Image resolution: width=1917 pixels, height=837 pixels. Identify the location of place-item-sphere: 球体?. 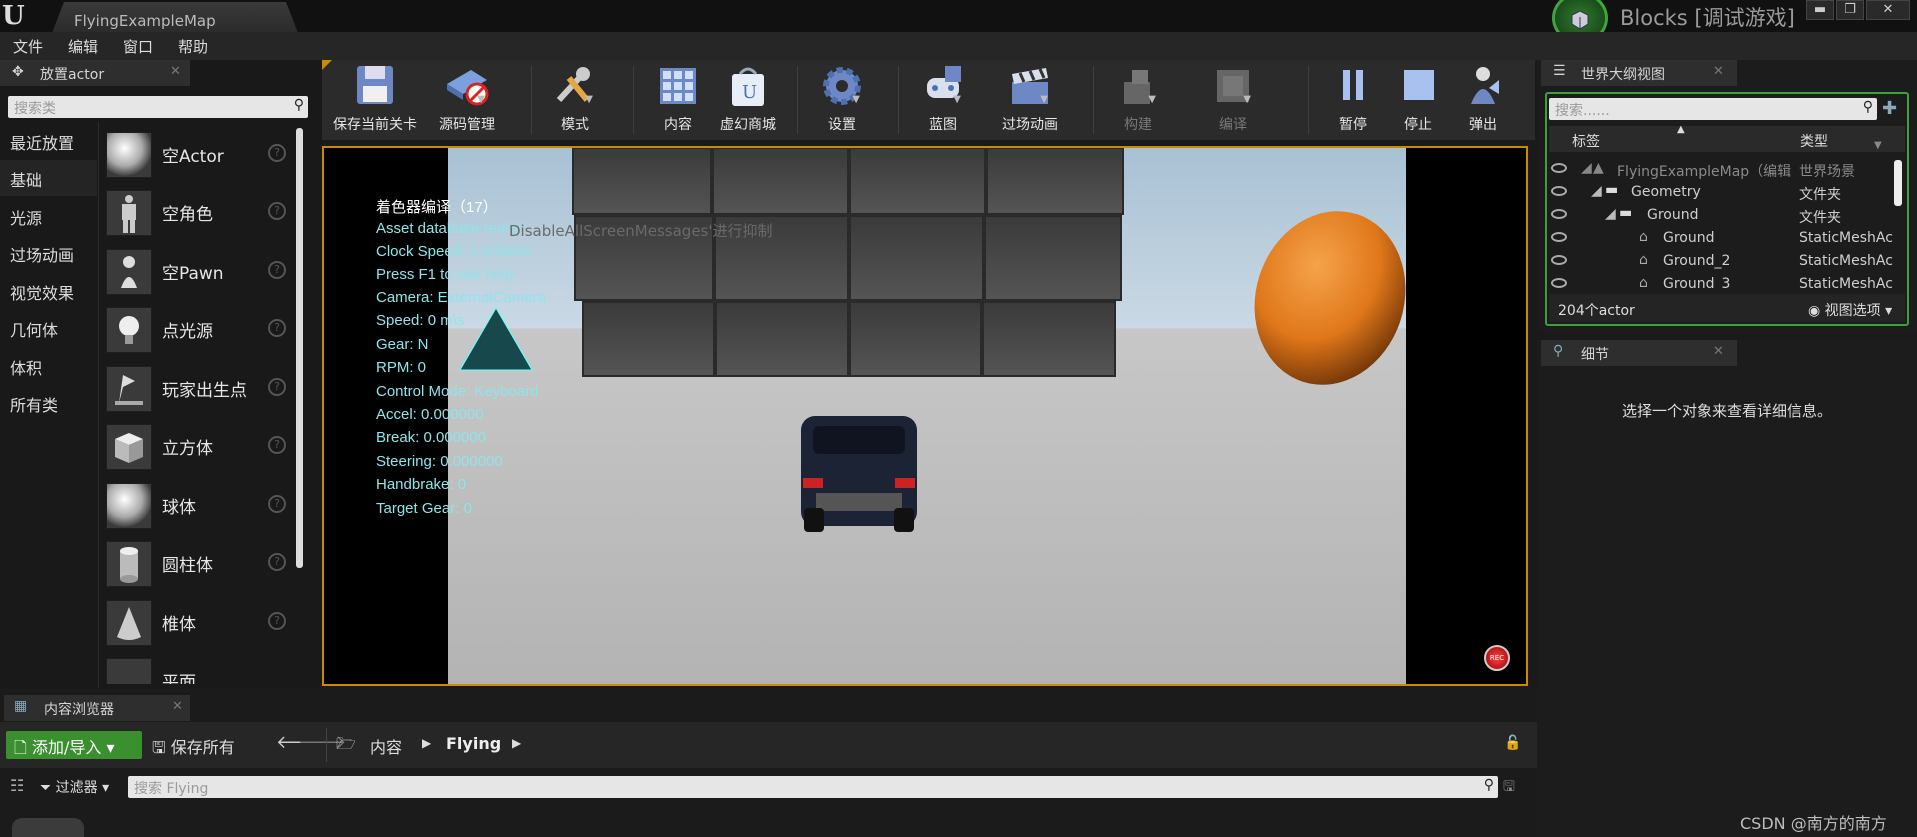
(199, 507).